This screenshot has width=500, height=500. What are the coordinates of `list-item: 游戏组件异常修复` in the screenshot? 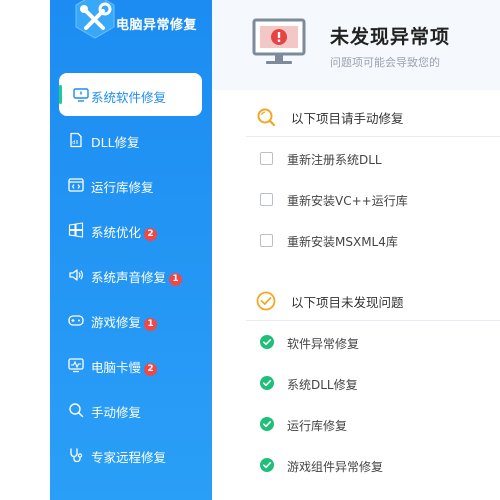 It's located at (373, 464).